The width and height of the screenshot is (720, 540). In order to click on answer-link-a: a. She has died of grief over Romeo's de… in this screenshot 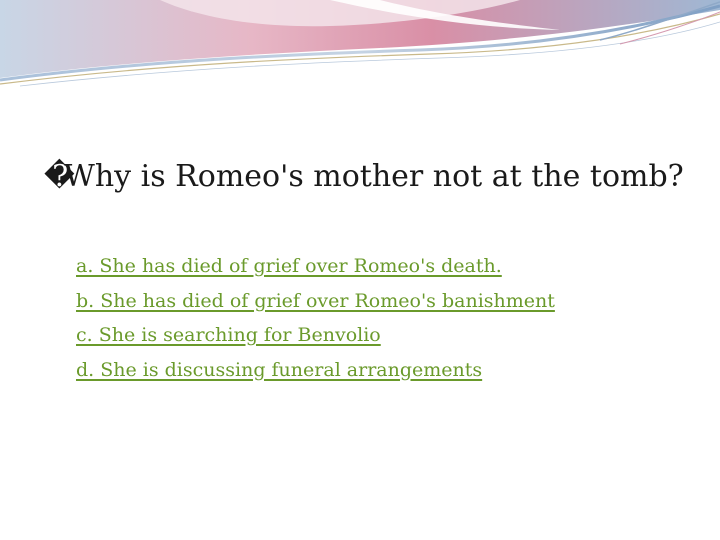, I will do `click(289, 266)`.